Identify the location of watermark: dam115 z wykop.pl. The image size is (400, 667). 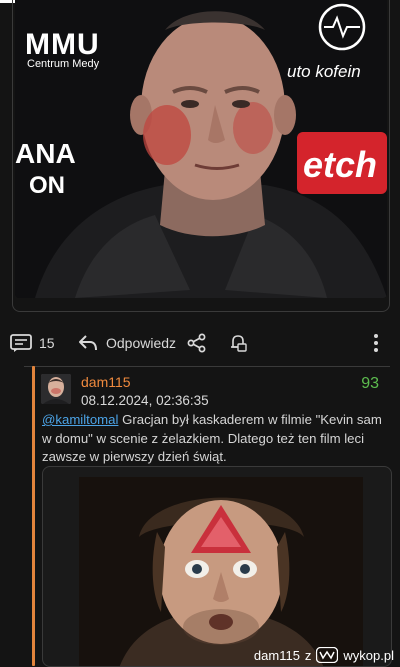
(324, 655).